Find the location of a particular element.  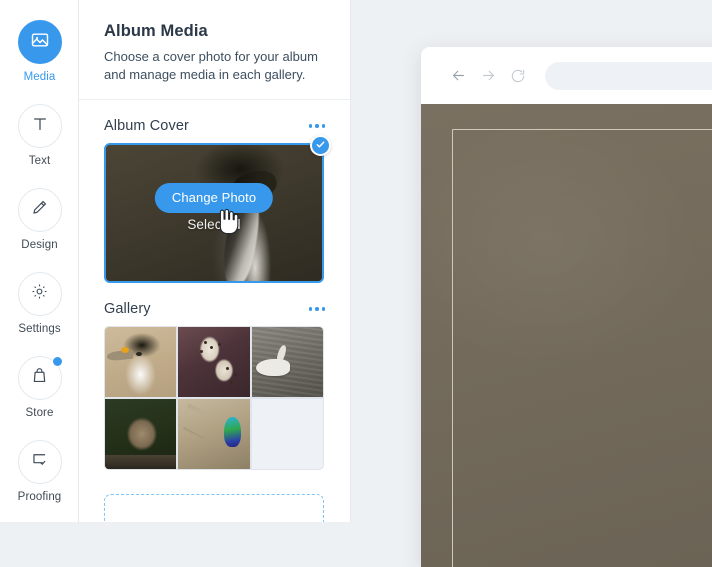

media-icon-circle is located at coordinates (39, 42).